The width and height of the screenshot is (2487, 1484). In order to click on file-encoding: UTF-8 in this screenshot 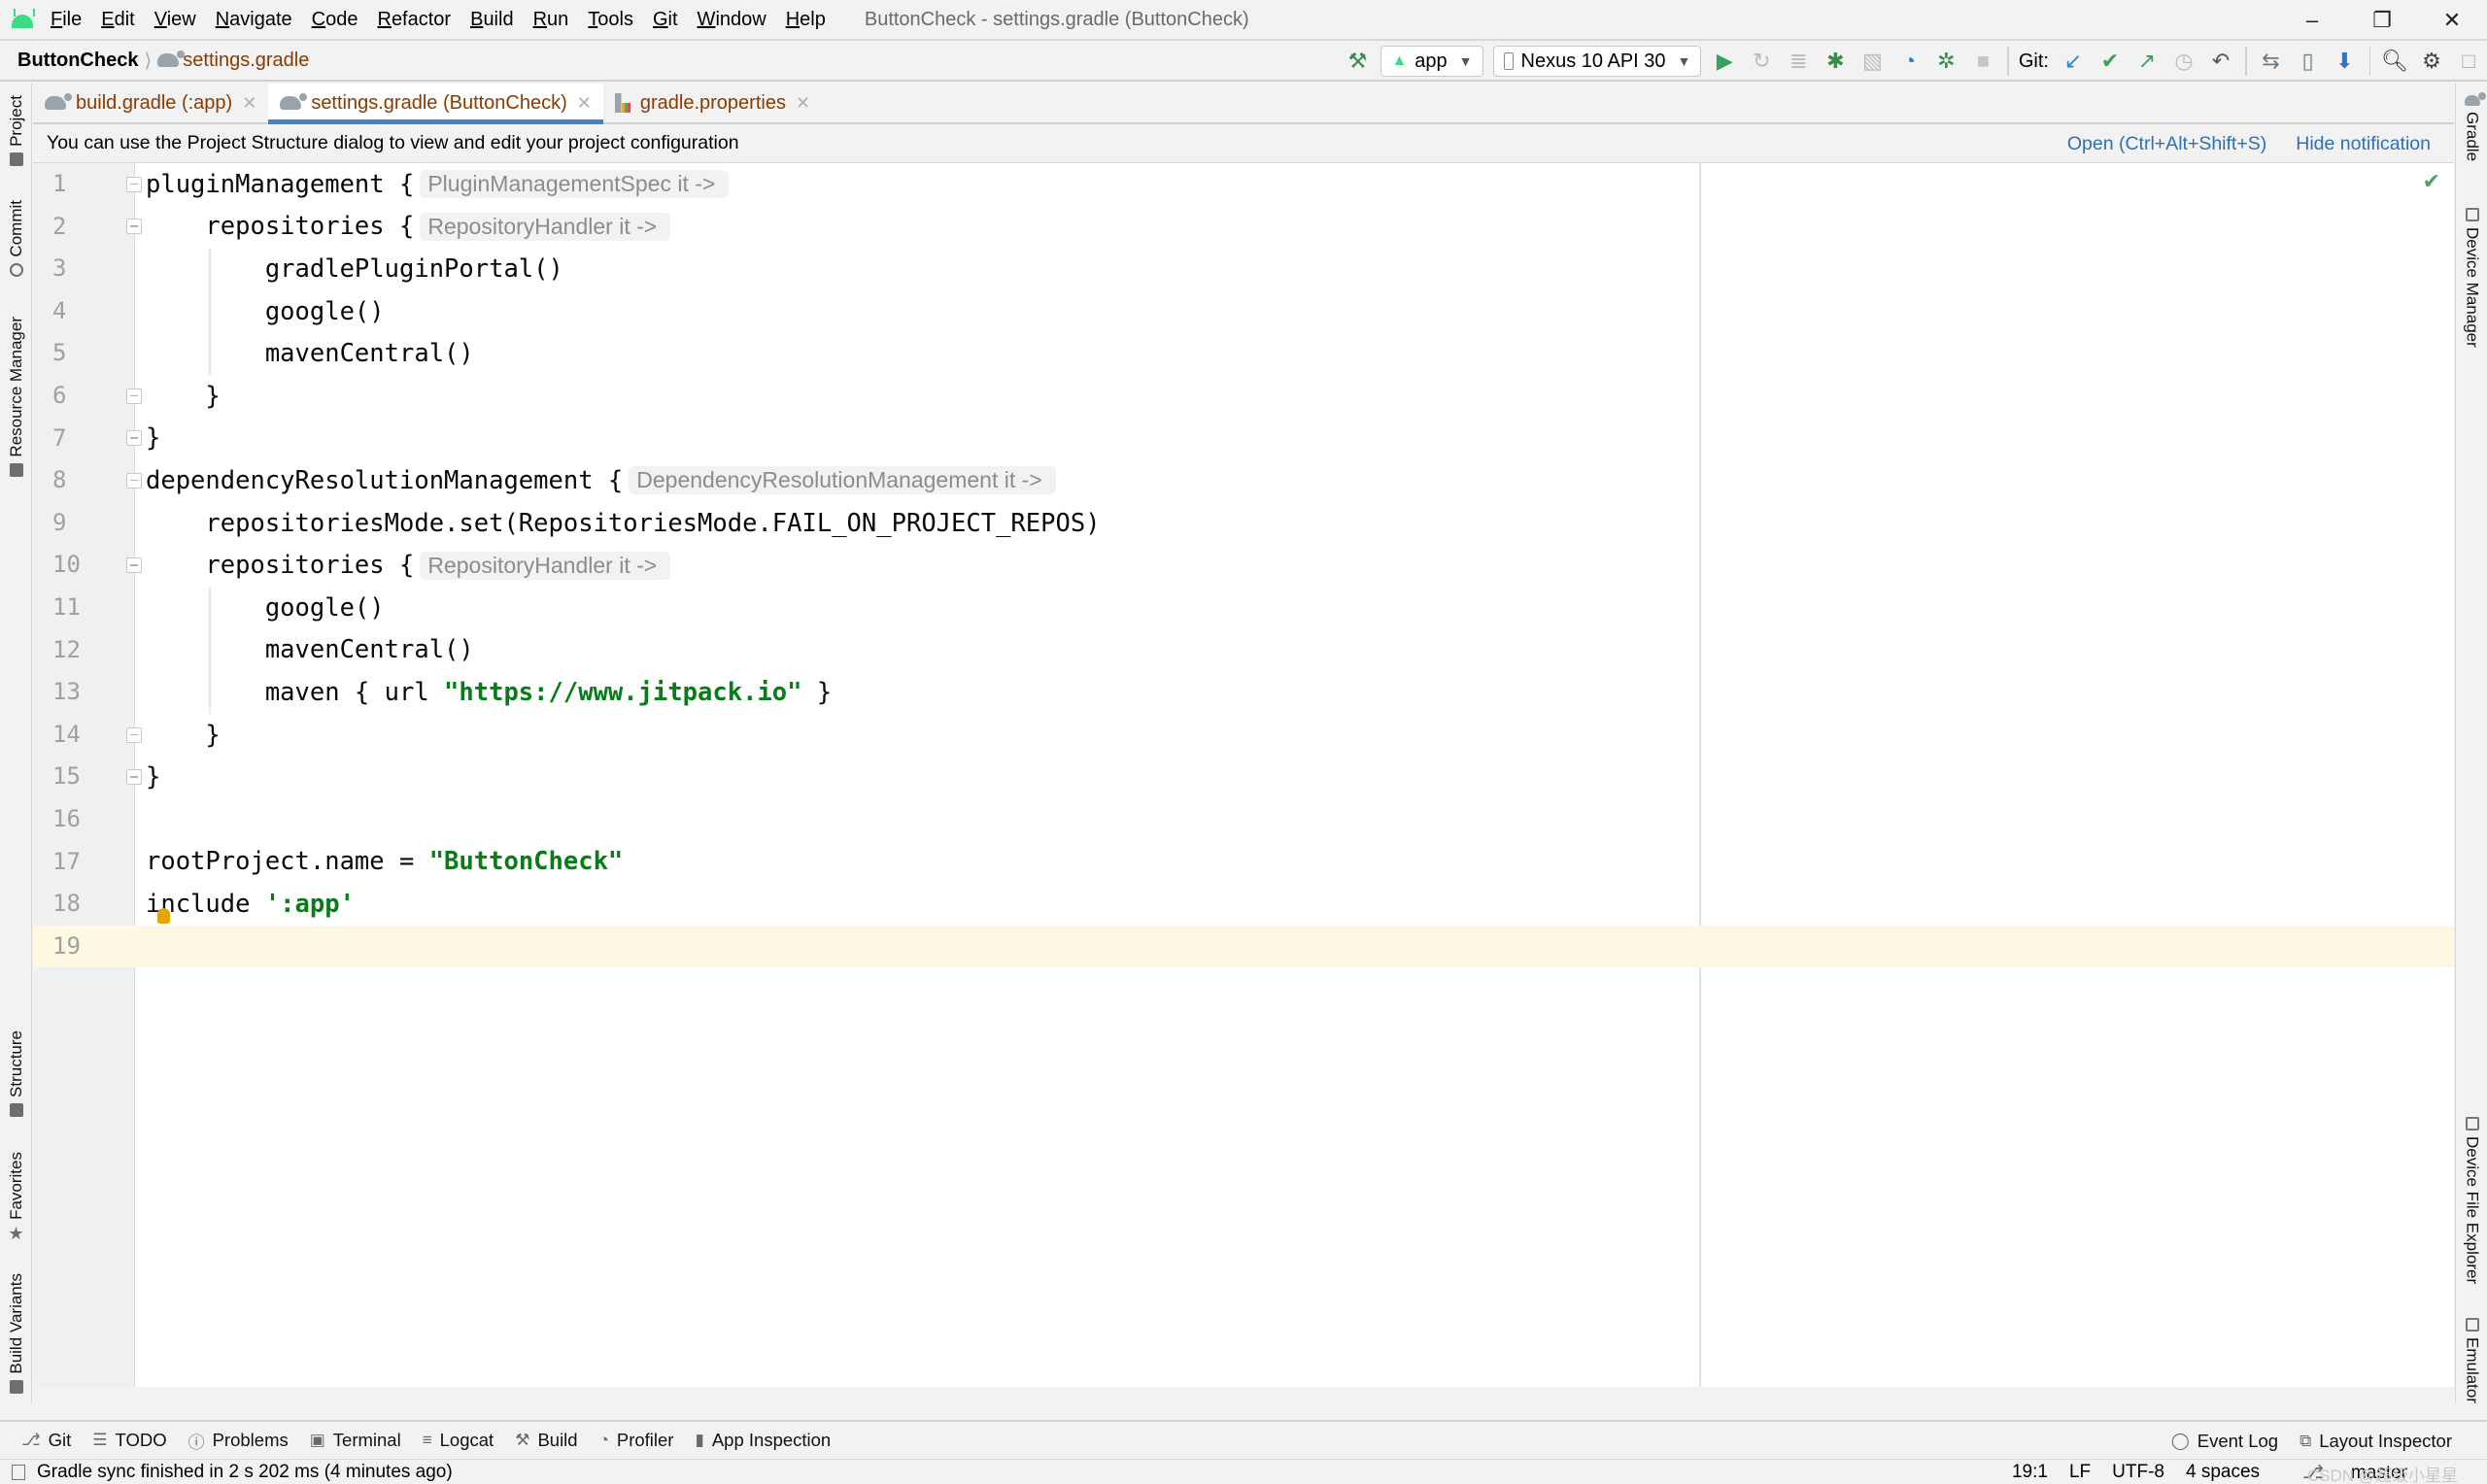, I will do `click(2138, 1472)`.